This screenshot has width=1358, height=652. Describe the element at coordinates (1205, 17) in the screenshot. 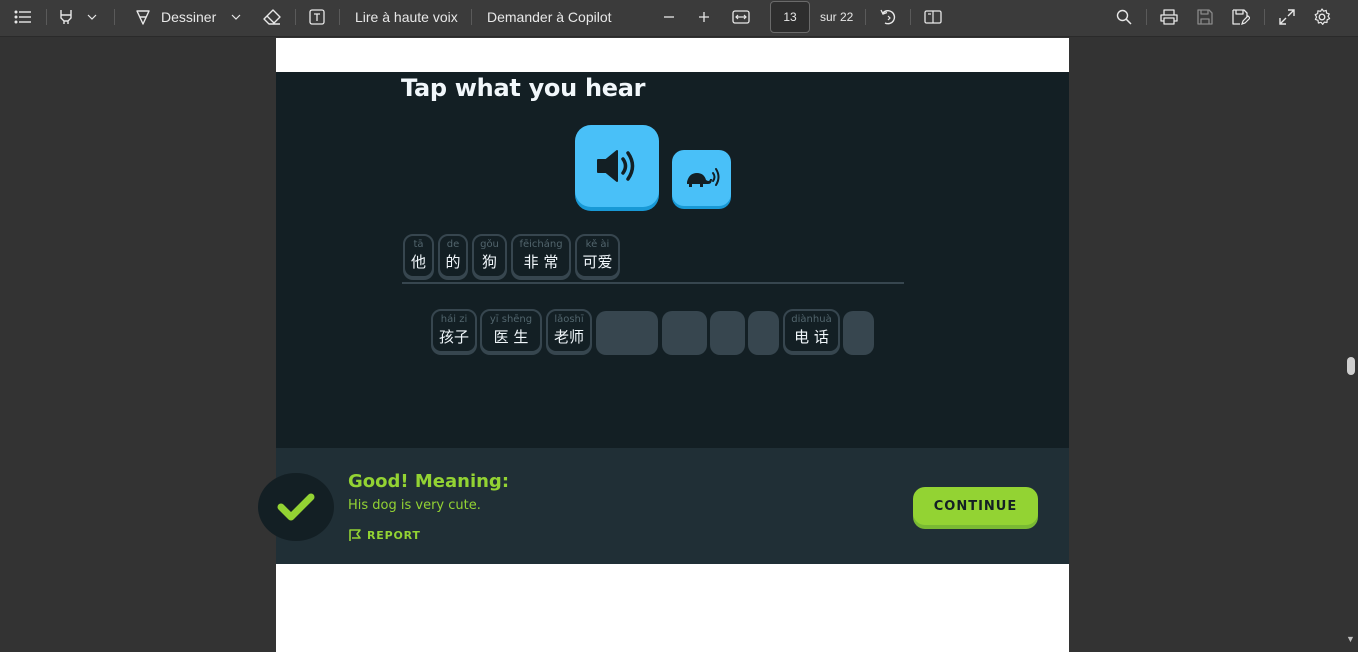

I see `save-icon` at that location.